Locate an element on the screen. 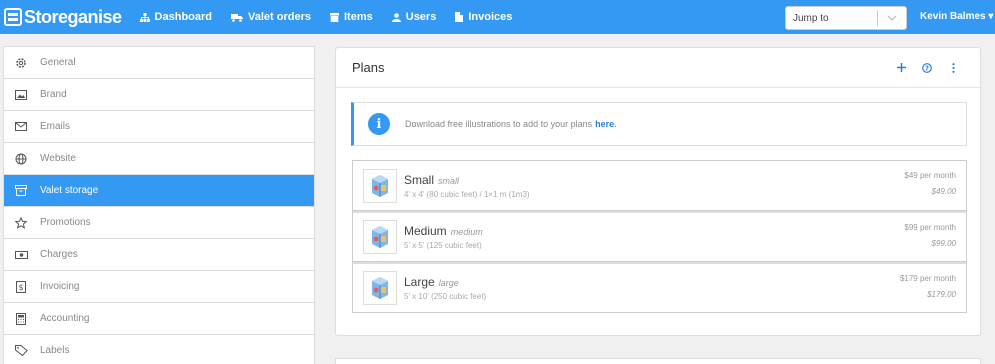 This screenshot has height=364, width=995. jump-to-placeholder: Jump to is located at coordinates (811, 18).